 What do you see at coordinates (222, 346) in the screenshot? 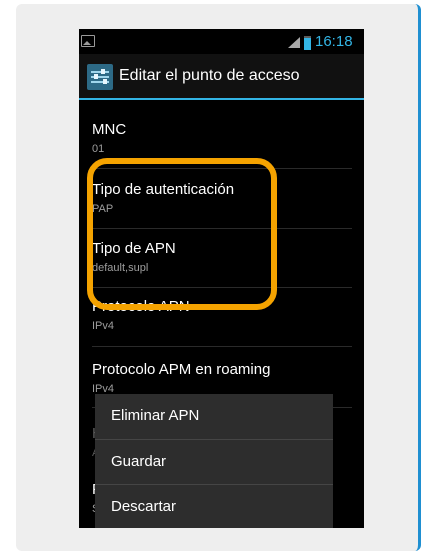
I see `divider` at bounding box center [222, 346].